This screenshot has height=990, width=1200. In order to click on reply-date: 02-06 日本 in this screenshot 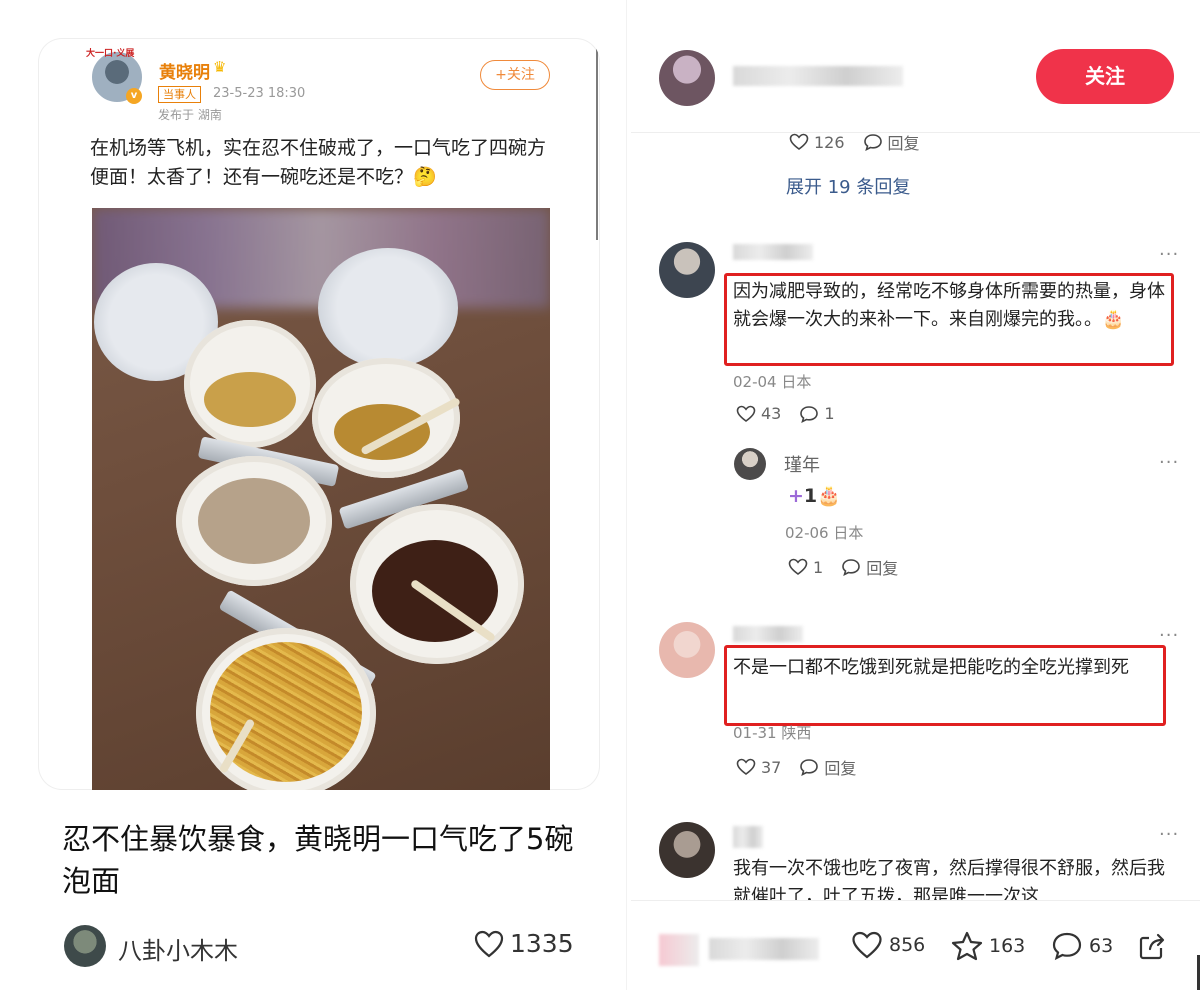, I will do `click(824, 533)`.